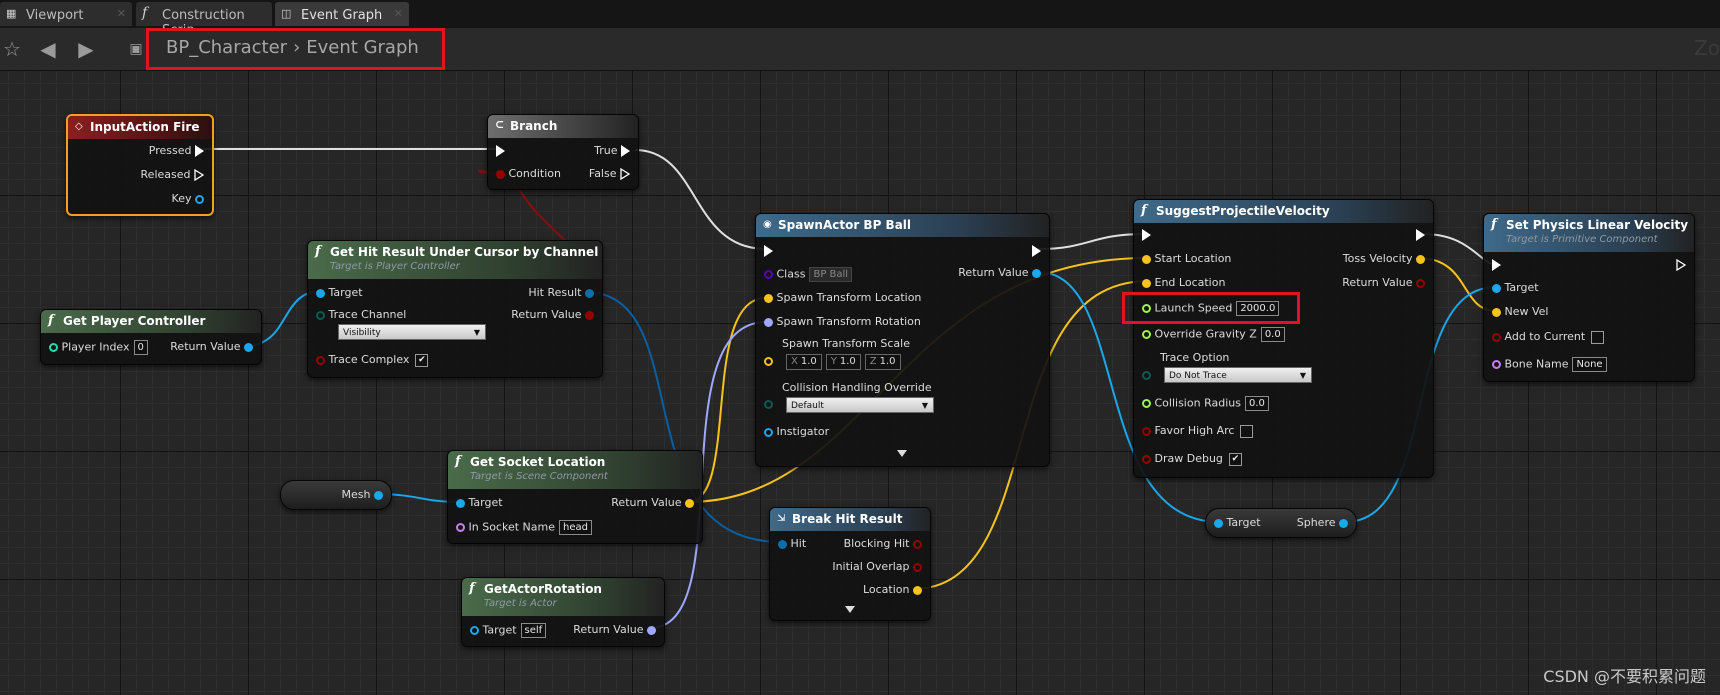 The width and height of the screenshot is (1720, 695). I want to click on pin-false: False, so click(609, 174).